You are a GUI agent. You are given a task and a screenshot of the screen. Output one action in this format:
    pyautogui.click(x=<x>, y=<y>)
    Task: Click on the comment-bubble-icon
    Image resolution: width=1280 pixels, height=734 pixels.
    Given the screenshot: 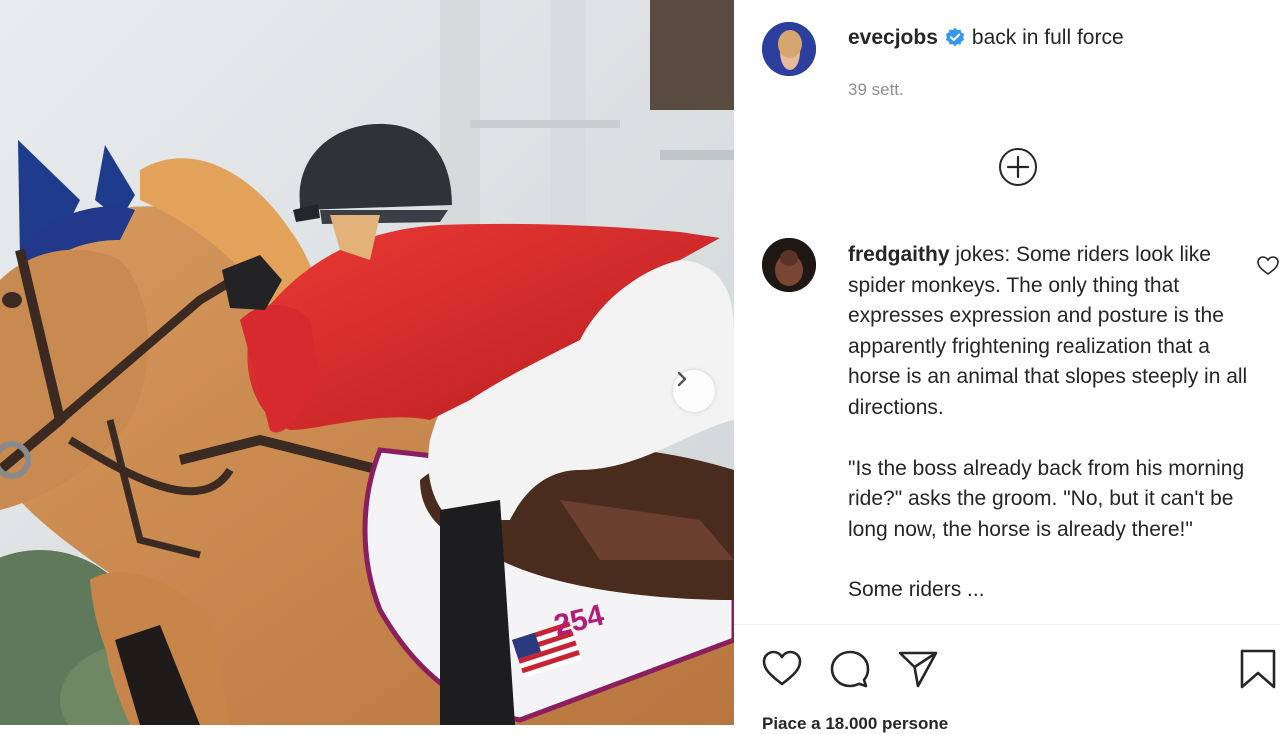 What is the action you would take?
    pyautogui.click(x=850, y=669)
    